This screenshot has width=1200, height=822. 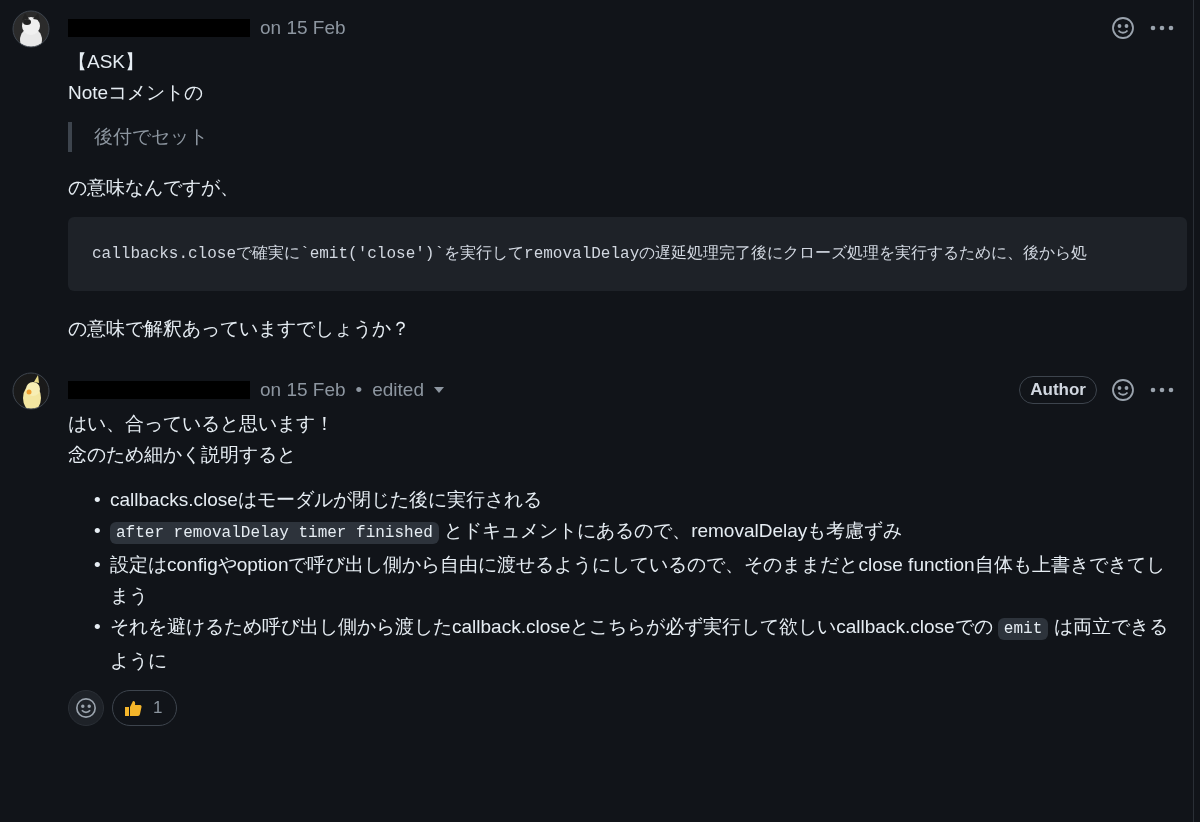 I want to click on list-item-text: callbacks.closeはモーダルが閉じた後に実行される, so click(x=326, y=500).